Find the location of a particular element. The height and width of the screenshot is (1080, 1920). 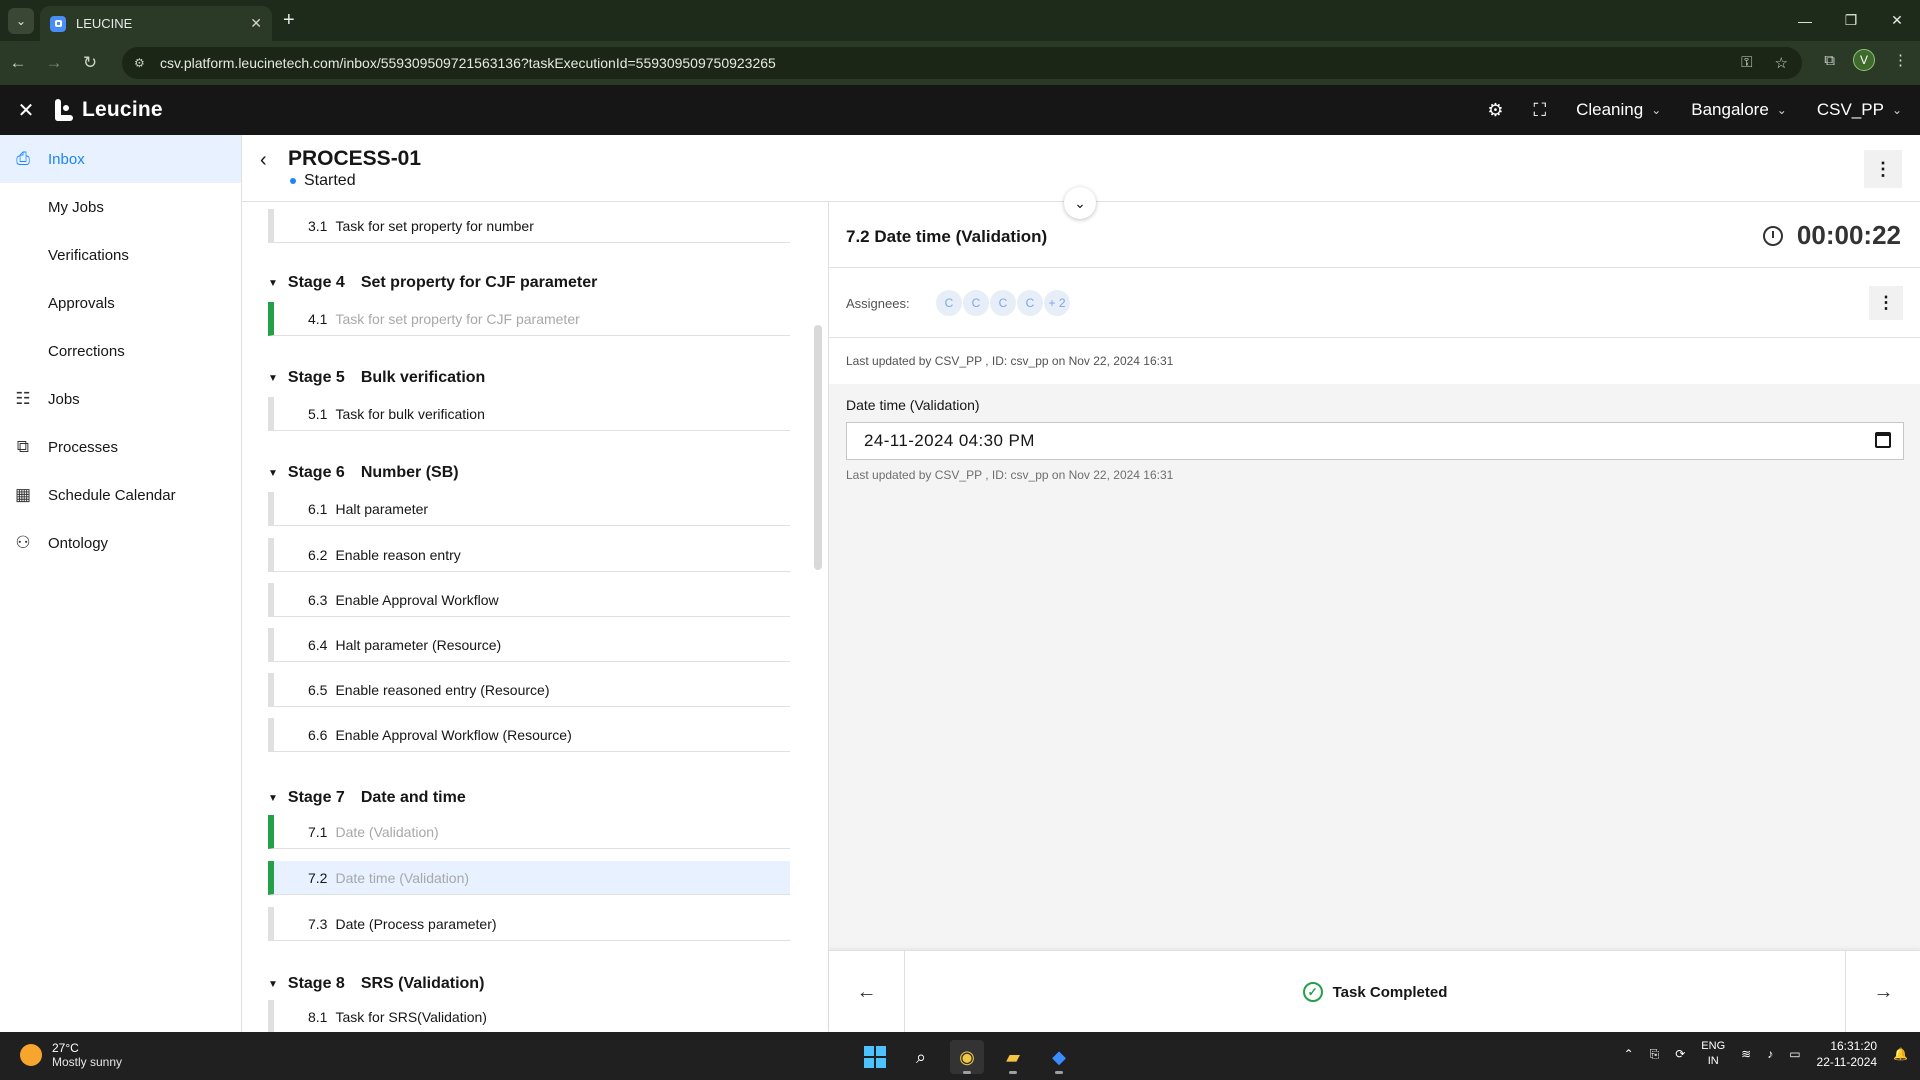

sidebar-item-corrections: Corrections is located at coordinates (120, 351).